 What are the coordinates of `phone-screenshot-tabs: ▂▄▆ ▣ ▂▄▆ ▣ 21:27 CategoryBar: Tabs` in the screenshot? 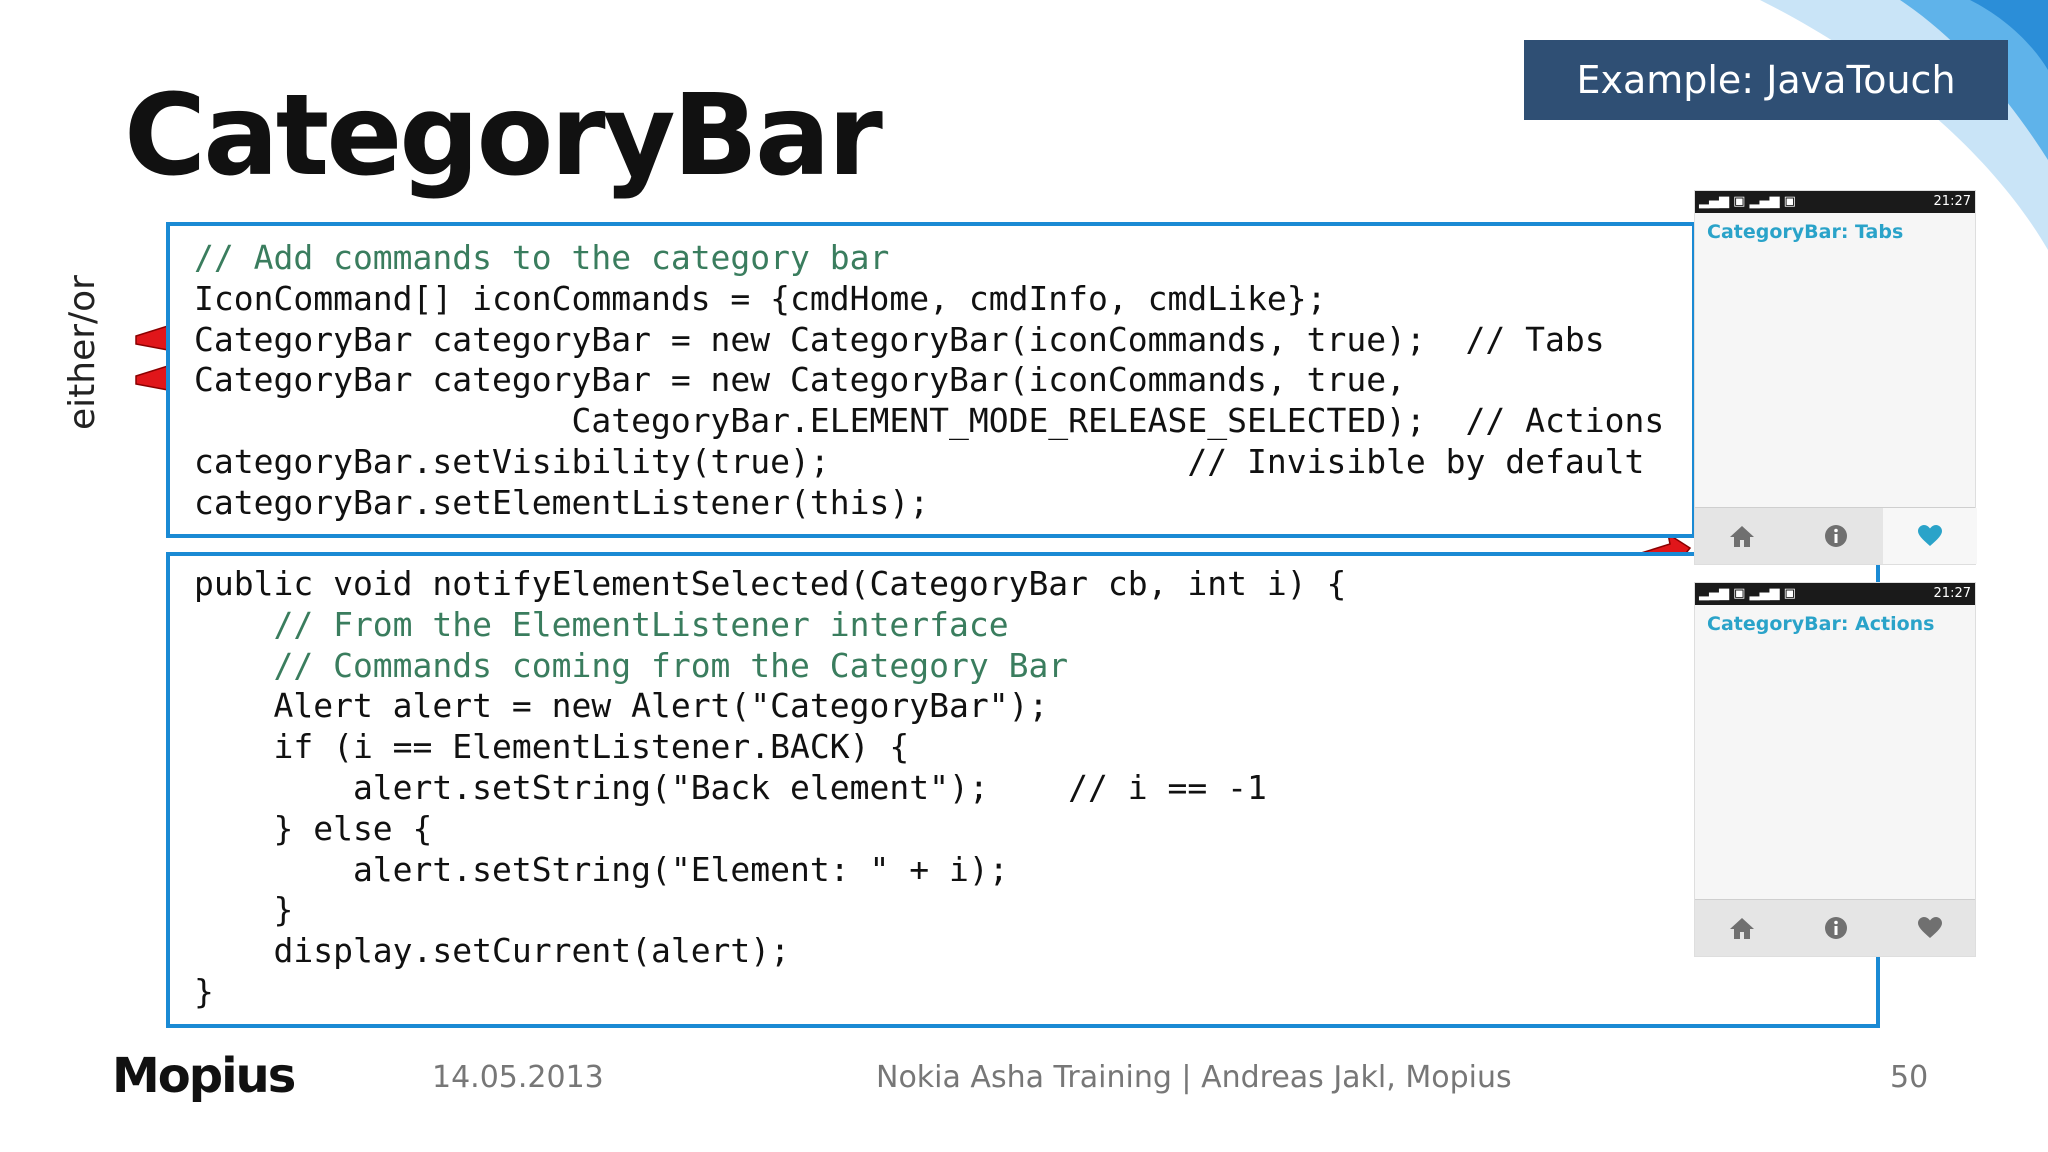 It's located at (1835, 377).